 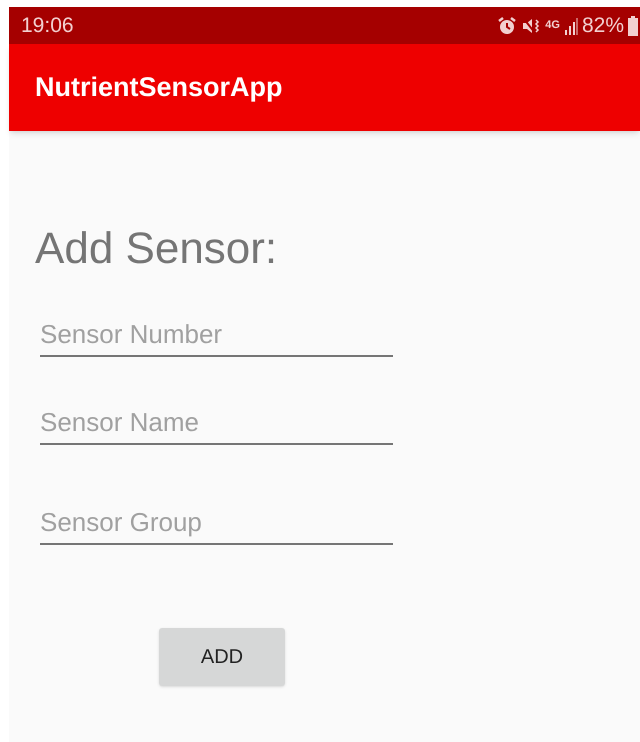 I want to click on signal-icon, so click(x=571, y=25).